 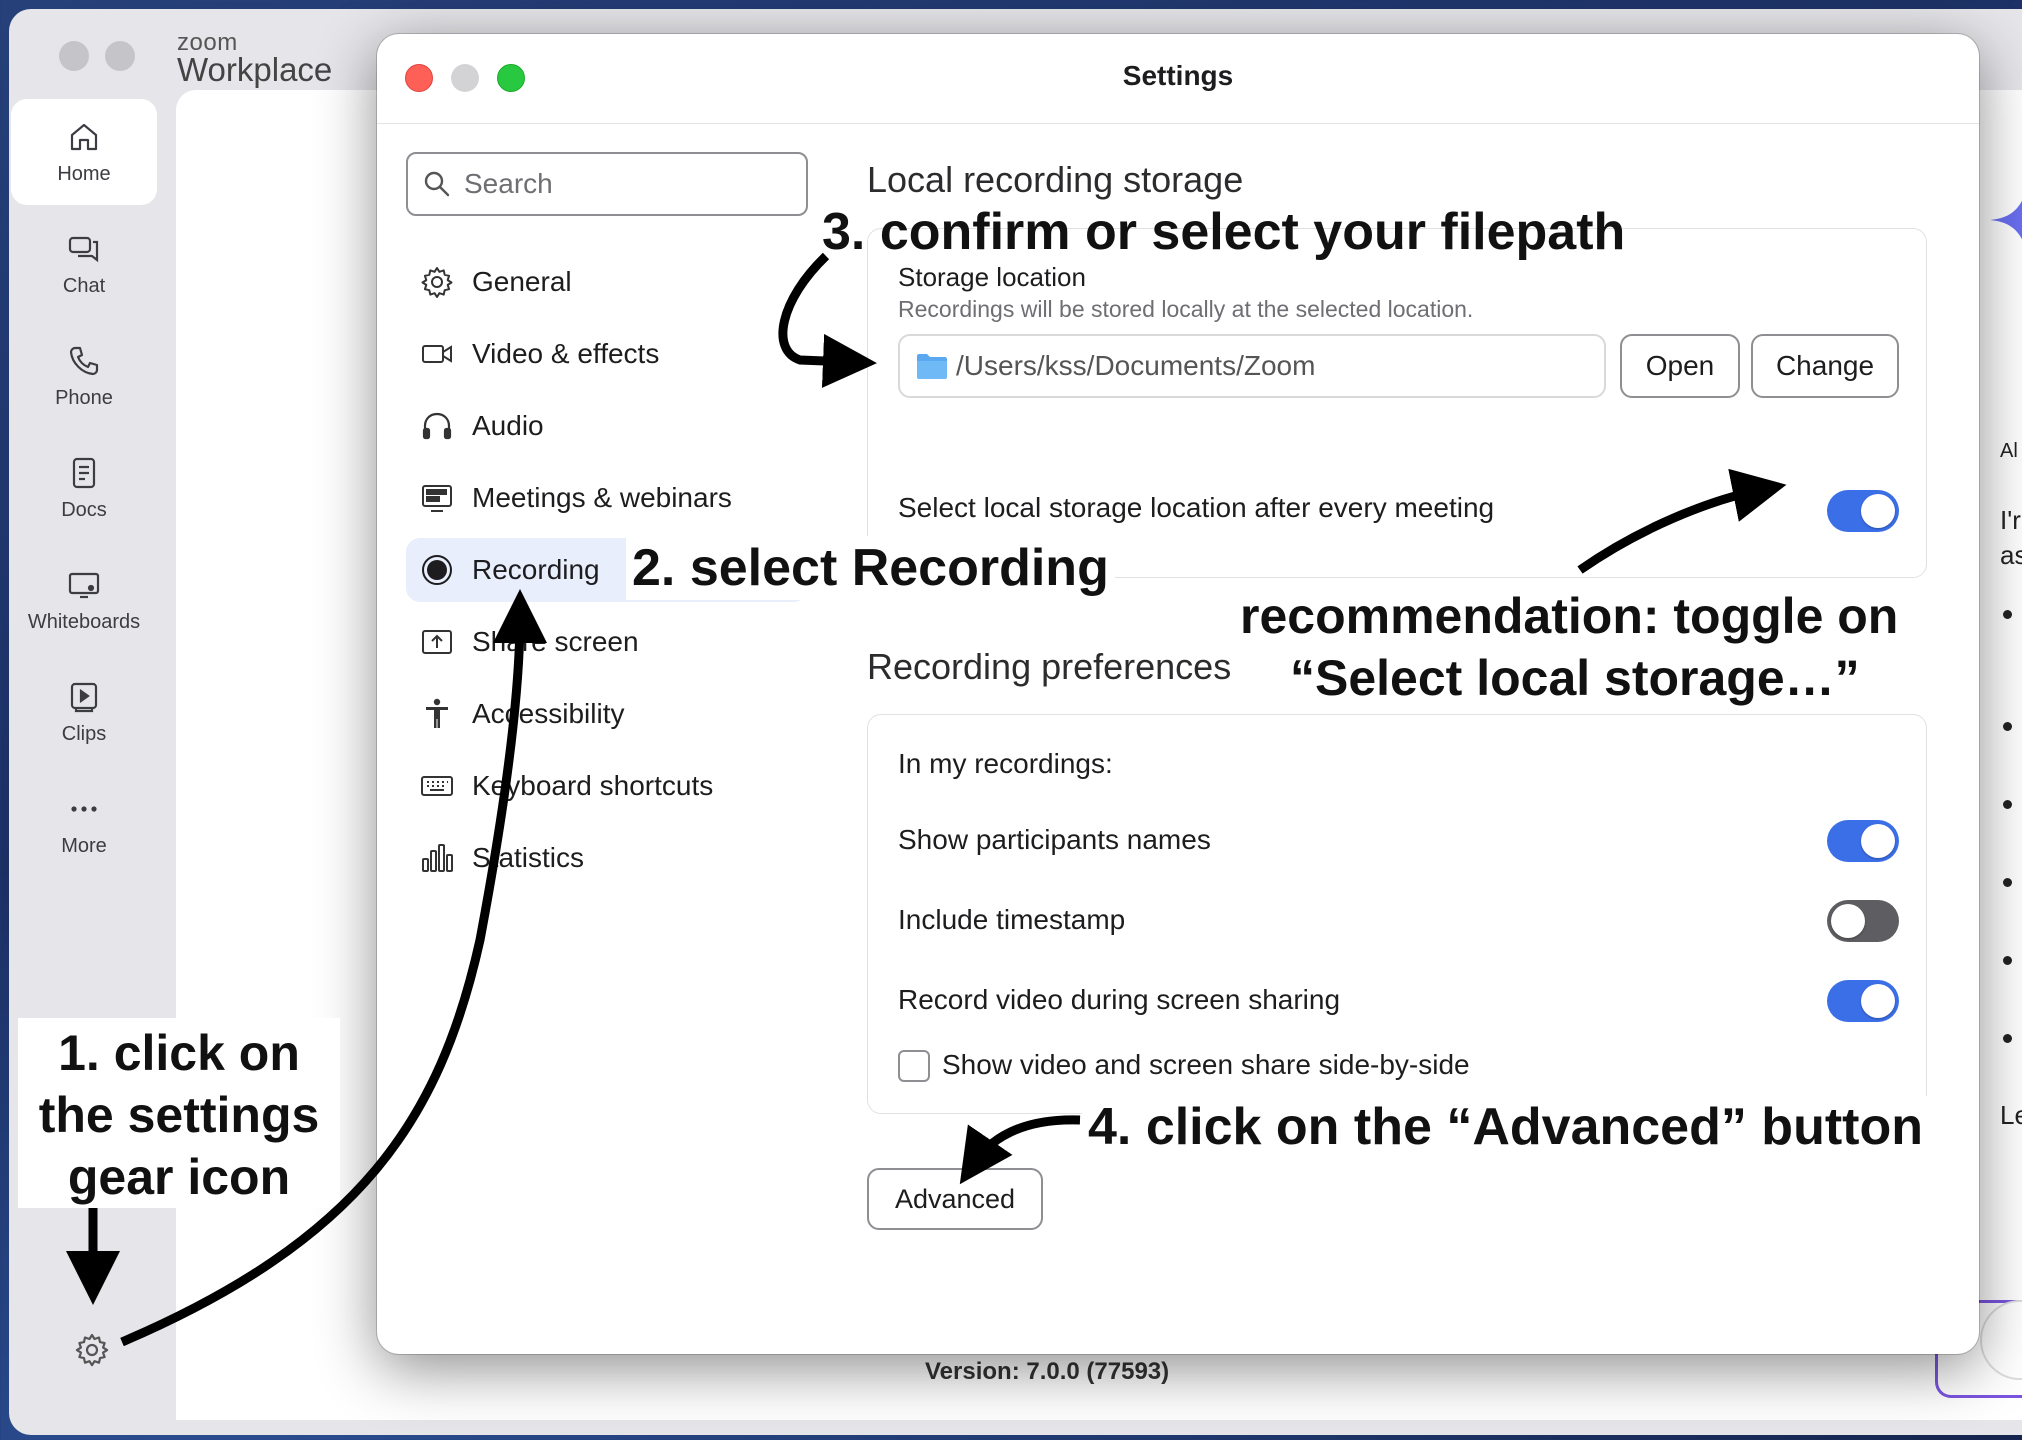 What do you see at coordinates (914, 1066) in the screenshot?
I see `side-by-side-checkbox` at bounding box center [914, 1066].